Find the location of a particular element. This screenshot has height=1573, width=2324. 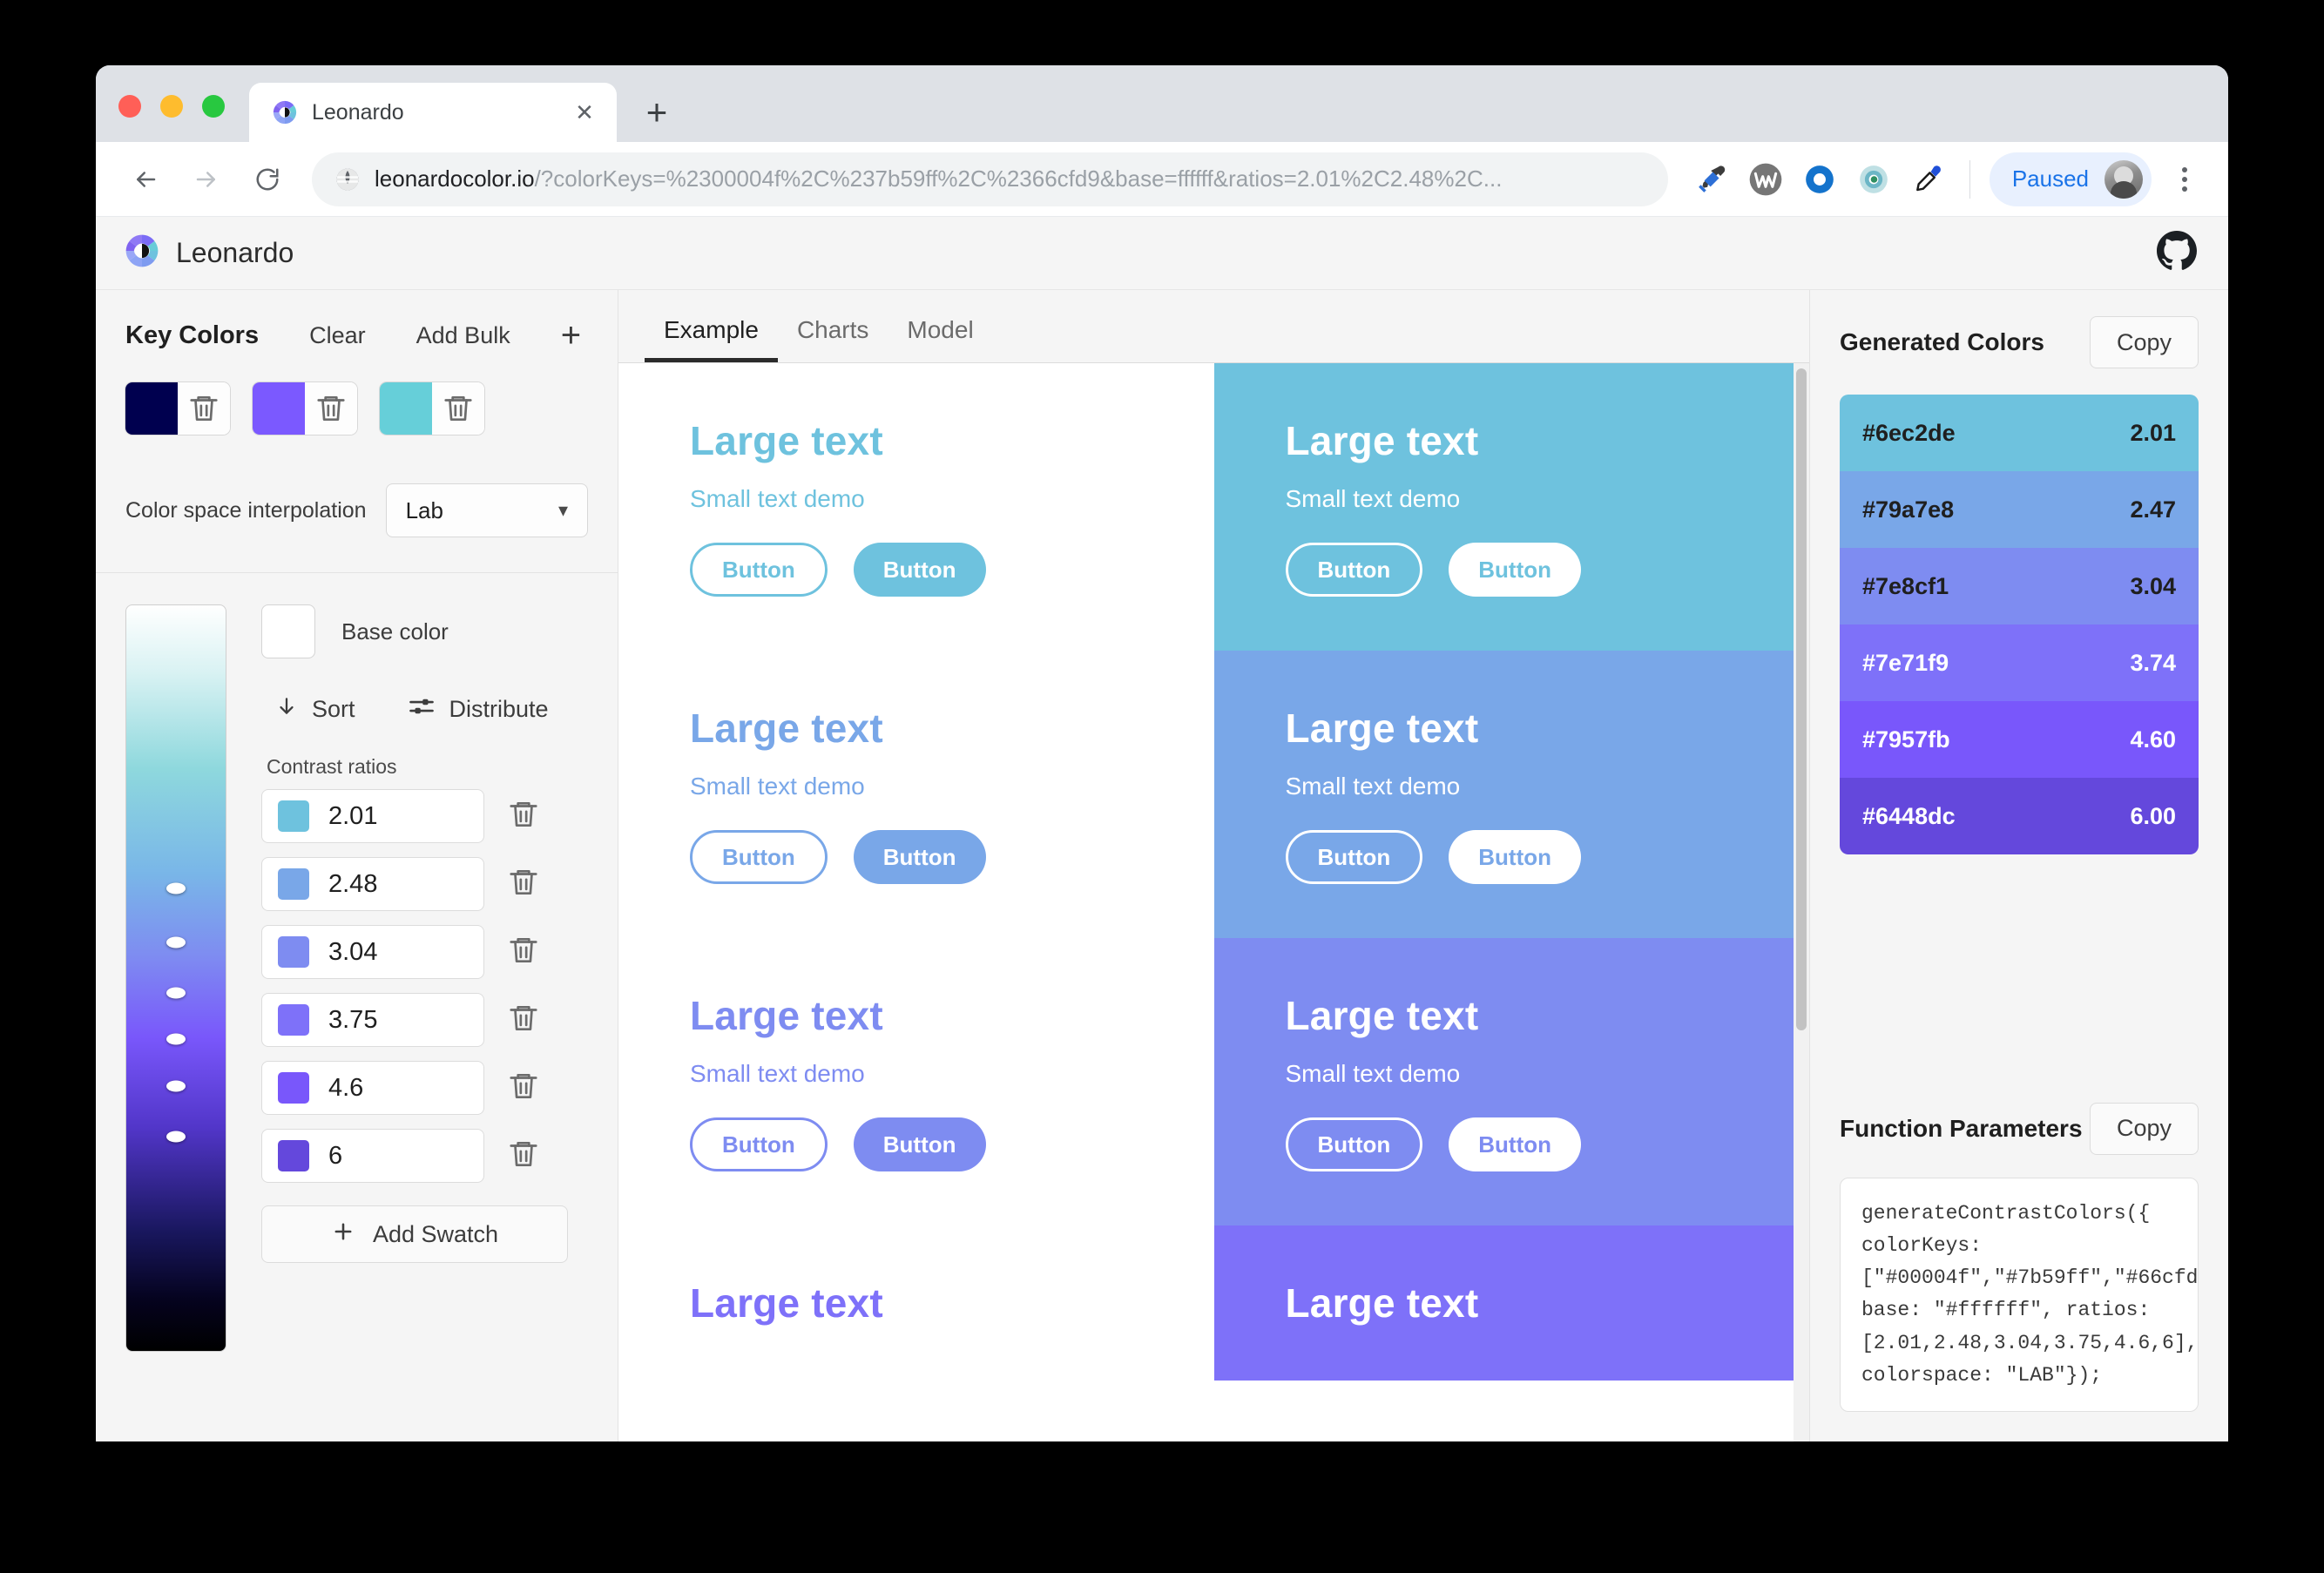

generated-color-row: #79a7e8 2.47 is located at coordinates (2019, 509).